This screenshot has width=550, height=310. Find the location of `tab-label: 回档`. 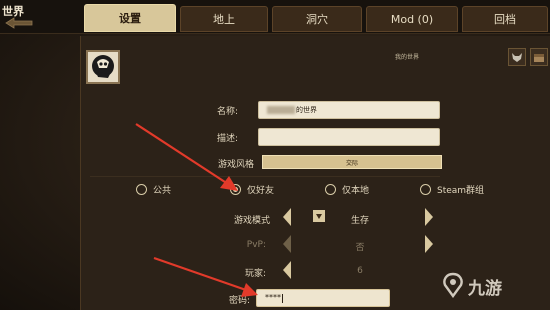

tab-label: 回档 is located at coordinates (505, 19).